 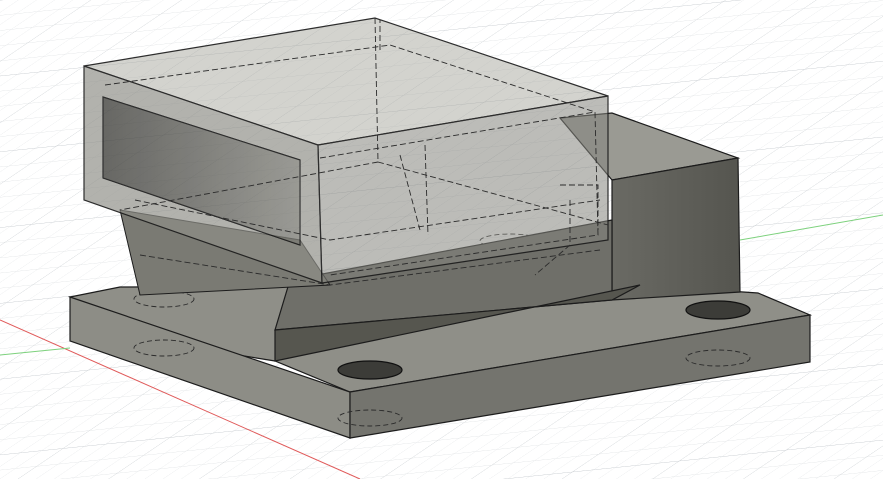 What do you see at coordinates (370, 370) in the screenshot?
I see `mount-hole-front-left` at bounding box center [370, 370].